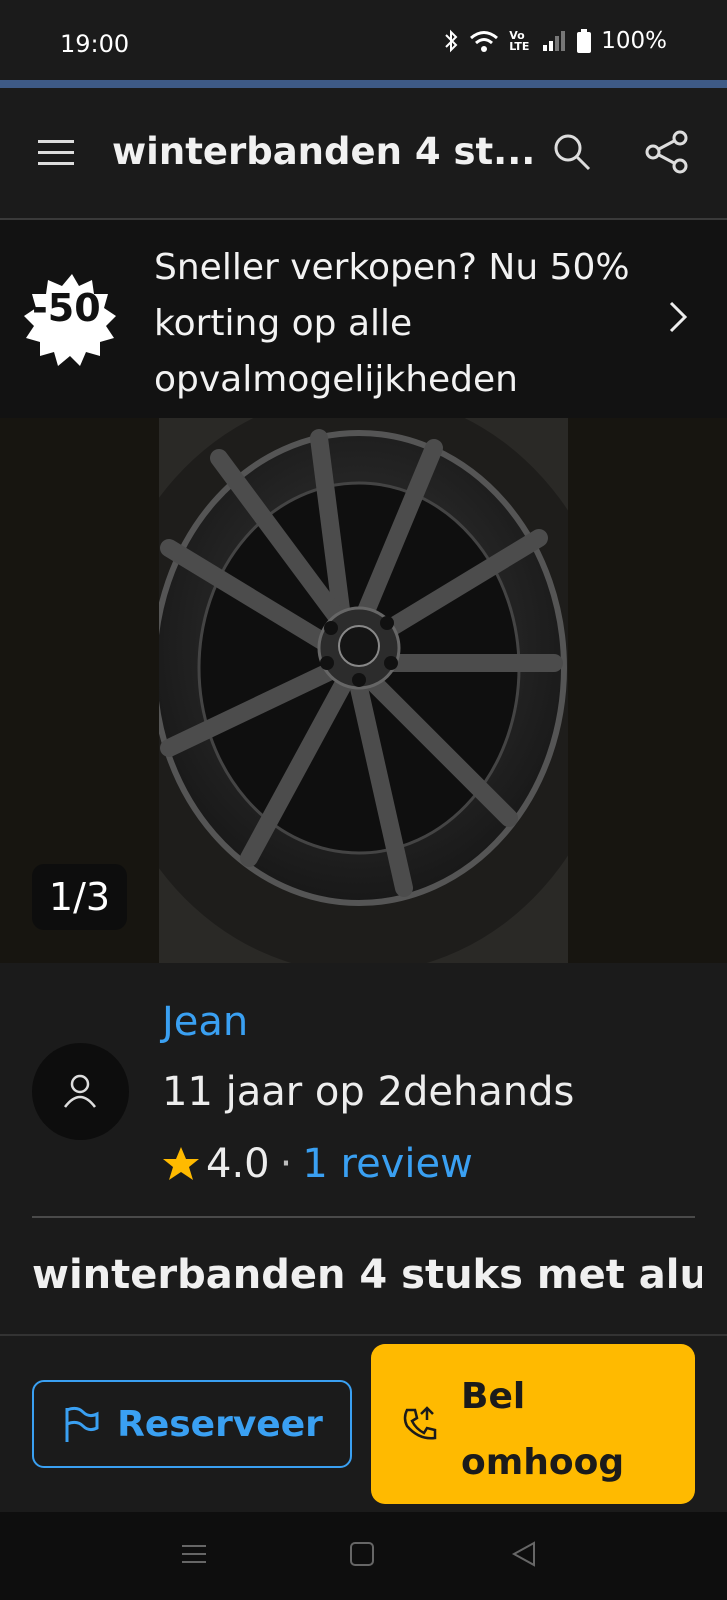  Describe the element at coordinates (667, 152) in the screenshot. I see `share-icon` at that location.